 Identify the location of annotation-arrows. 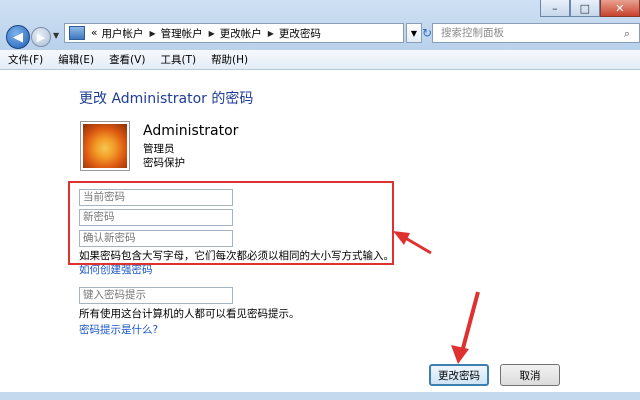
(436, 297).